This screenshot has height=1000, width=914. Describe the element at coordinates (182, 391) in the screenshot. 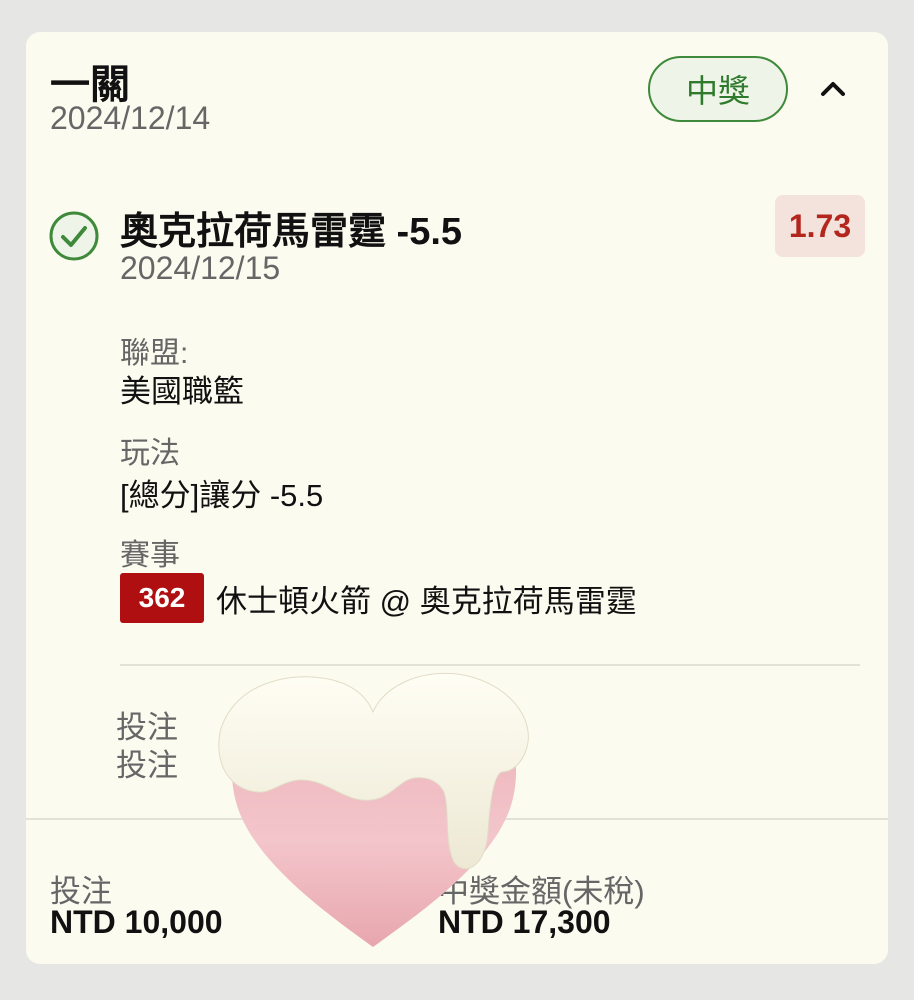

I see `league-value: 美國職籃` at that location.